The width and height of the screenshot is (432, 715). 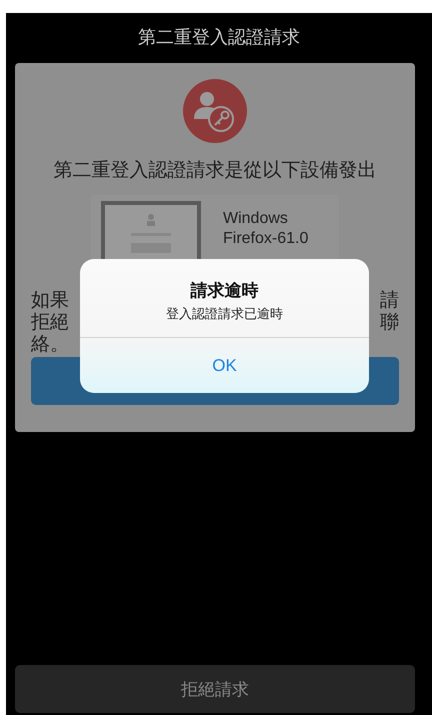 What do you see at coordinates (215, 170) in the screenshot?
I see `card-heading: 第二重登入認證請求是從以下設備發出` at bounding box center [215, 170].